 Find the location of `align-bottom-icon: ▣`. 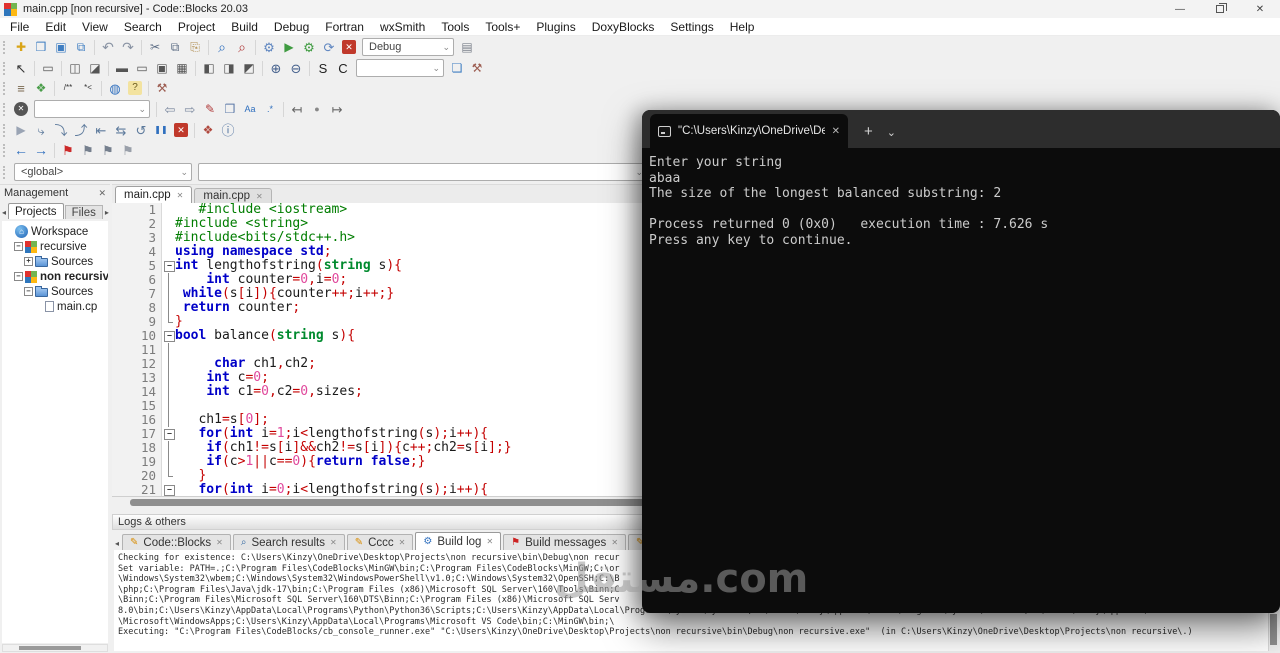

align-bottom-icon: ▣ is located at coordinates (162, 68).